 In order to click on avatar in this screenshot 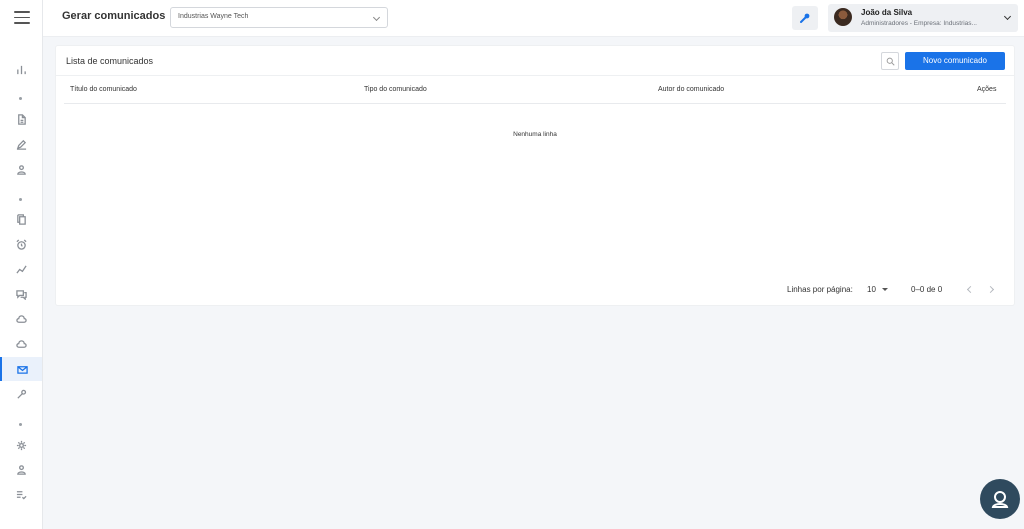, I will do `click(843, 17)`.